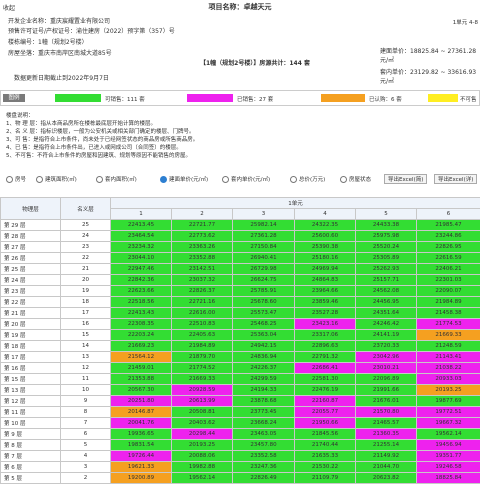 The height and width of the screenshot is (500, 480). What do you see at coordinates (386, 236) in the screenshot?
I see `unit-cell: 25975.98` at bounding box center [386, 236].